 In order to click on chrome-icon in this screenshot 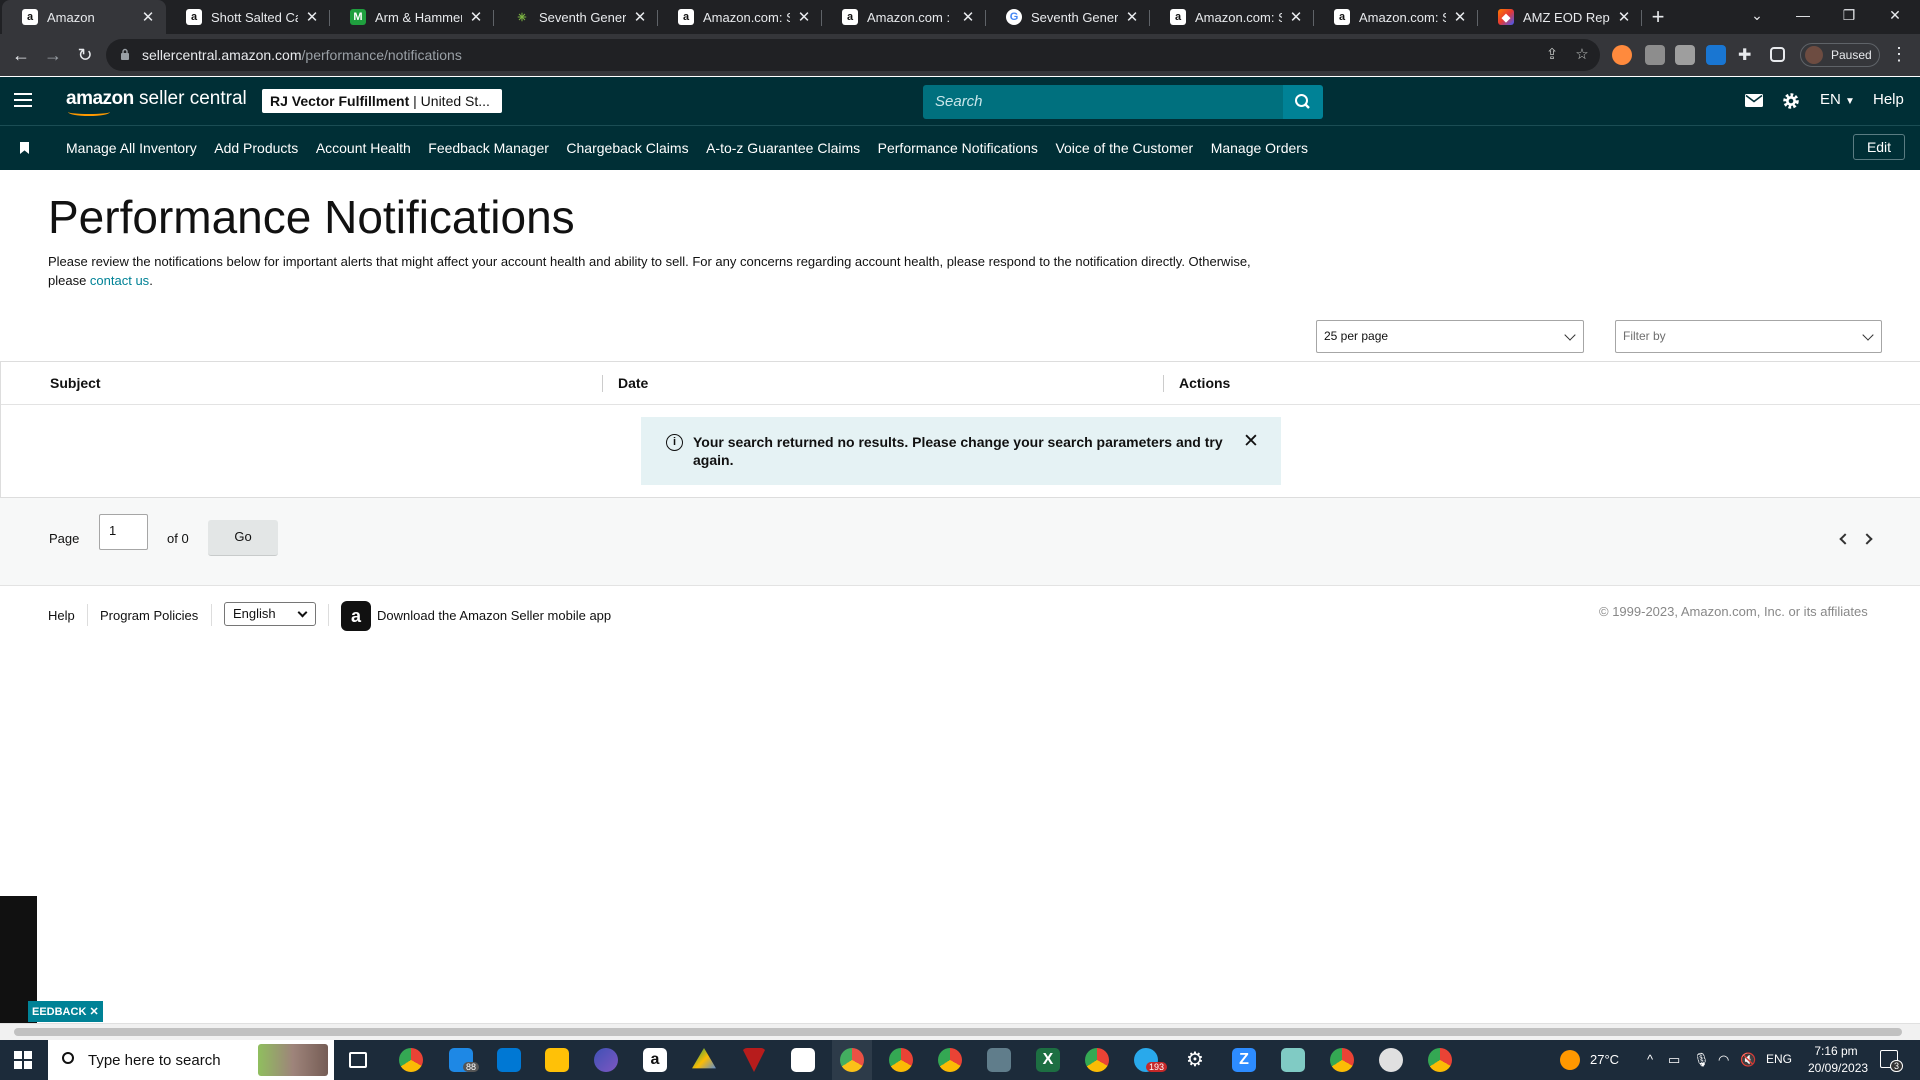, I will do `click(411, 1060)`.